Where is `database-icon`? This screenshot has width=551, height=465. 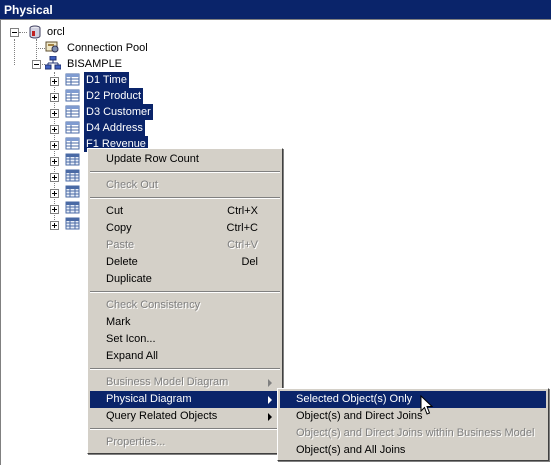 database-icon is located at coordinates (35, 32).